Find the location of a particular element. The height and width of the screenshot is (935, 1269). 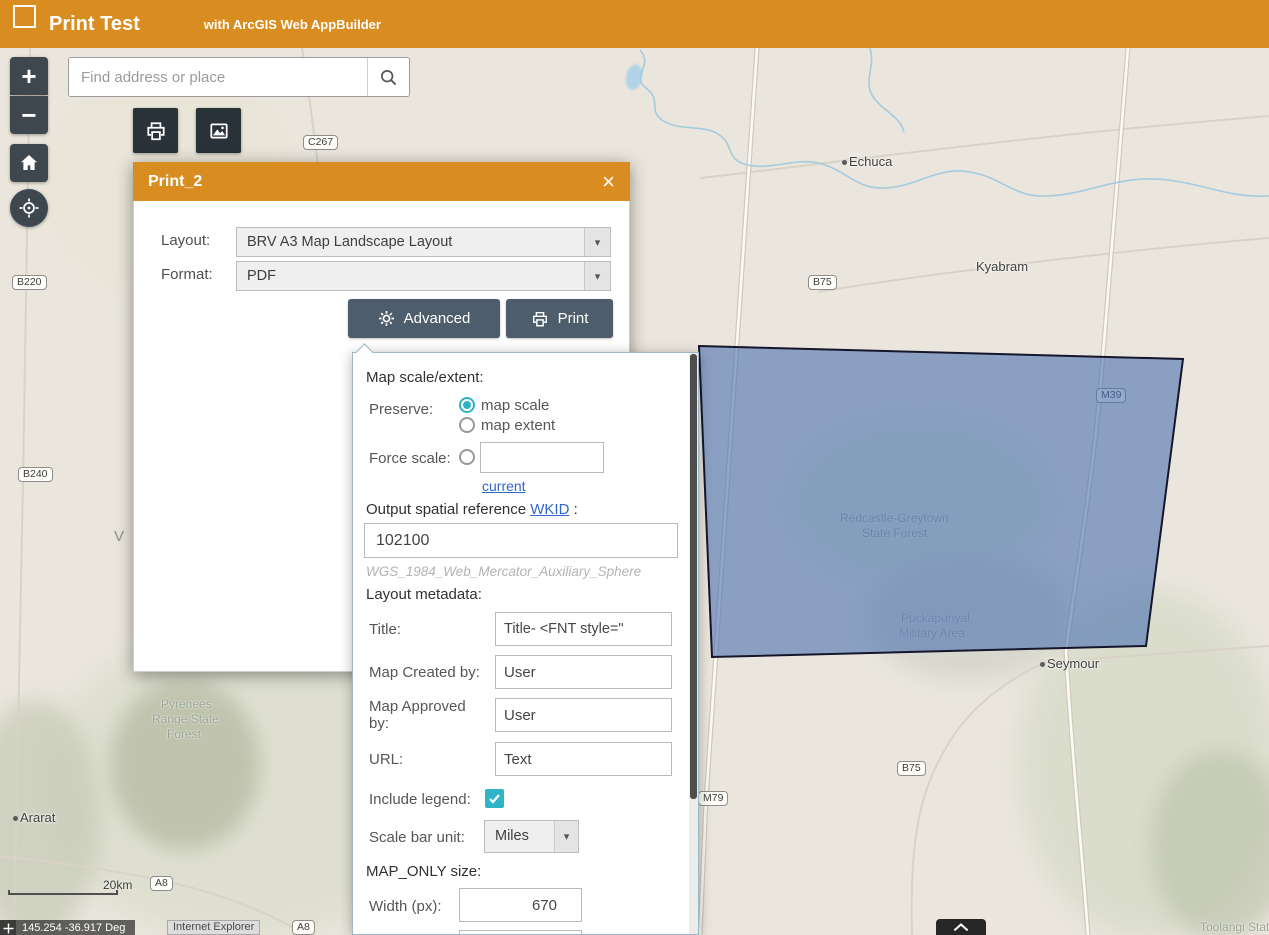

sr-colon: : is located at coordinates (575, 509).